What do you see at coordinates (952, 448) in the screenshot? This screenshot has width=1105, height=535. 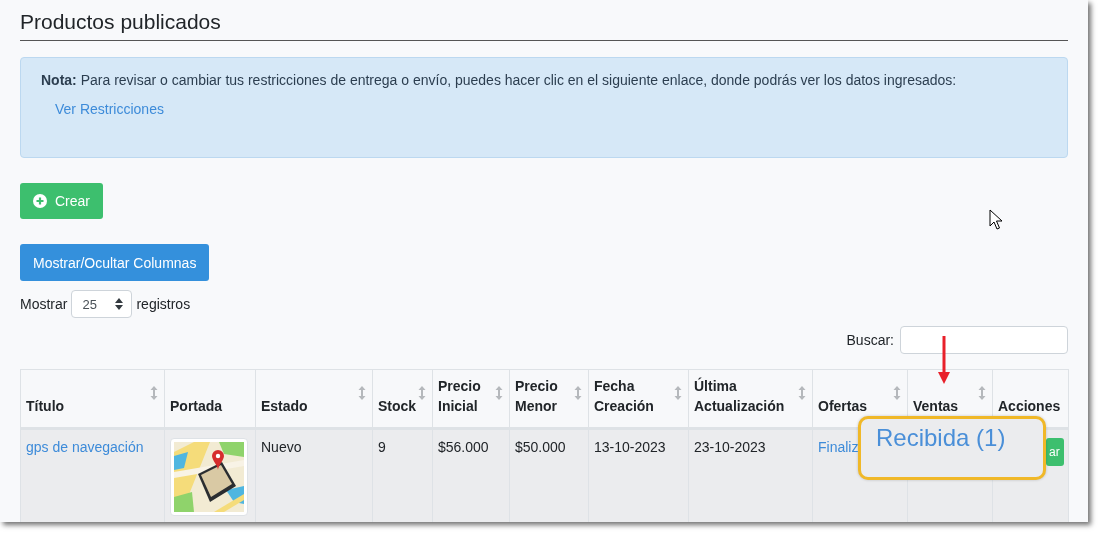 I see `zoom-callout: Recibida (1)` at bounding box center [952, 448].